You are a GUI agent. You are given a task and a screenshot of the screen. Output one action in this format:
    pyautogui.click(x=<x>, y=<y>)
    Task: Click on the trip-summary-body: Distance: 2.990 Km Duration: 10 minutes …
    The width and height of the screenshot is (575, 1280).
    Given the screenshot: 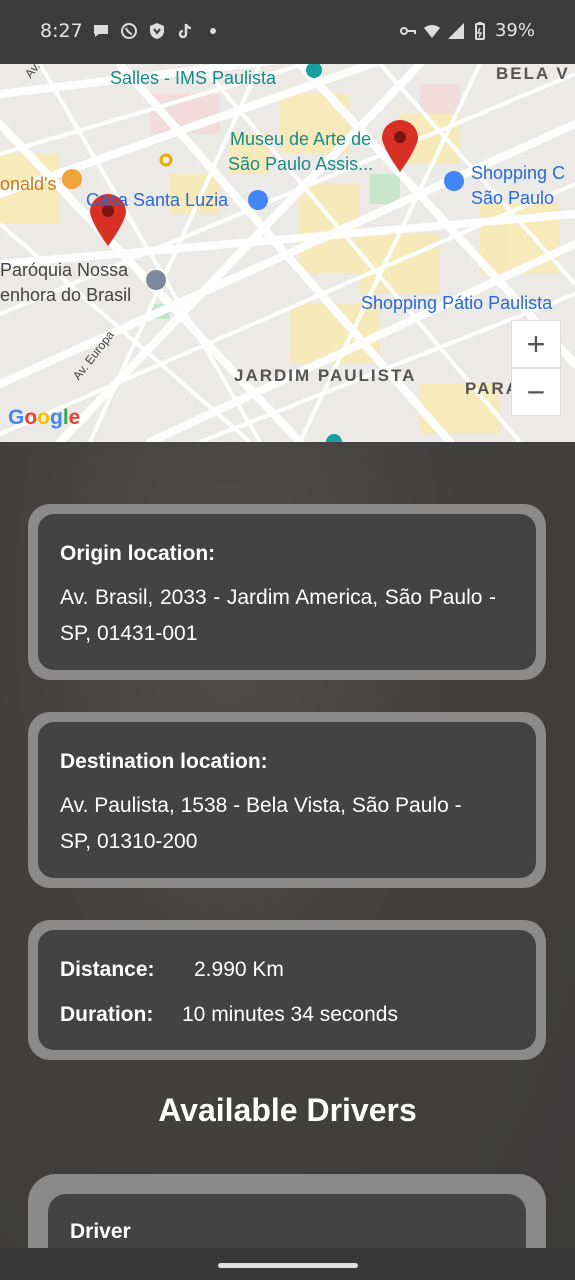 What is the action you would take?
    pyautogui.click(x=287, y=990)
    